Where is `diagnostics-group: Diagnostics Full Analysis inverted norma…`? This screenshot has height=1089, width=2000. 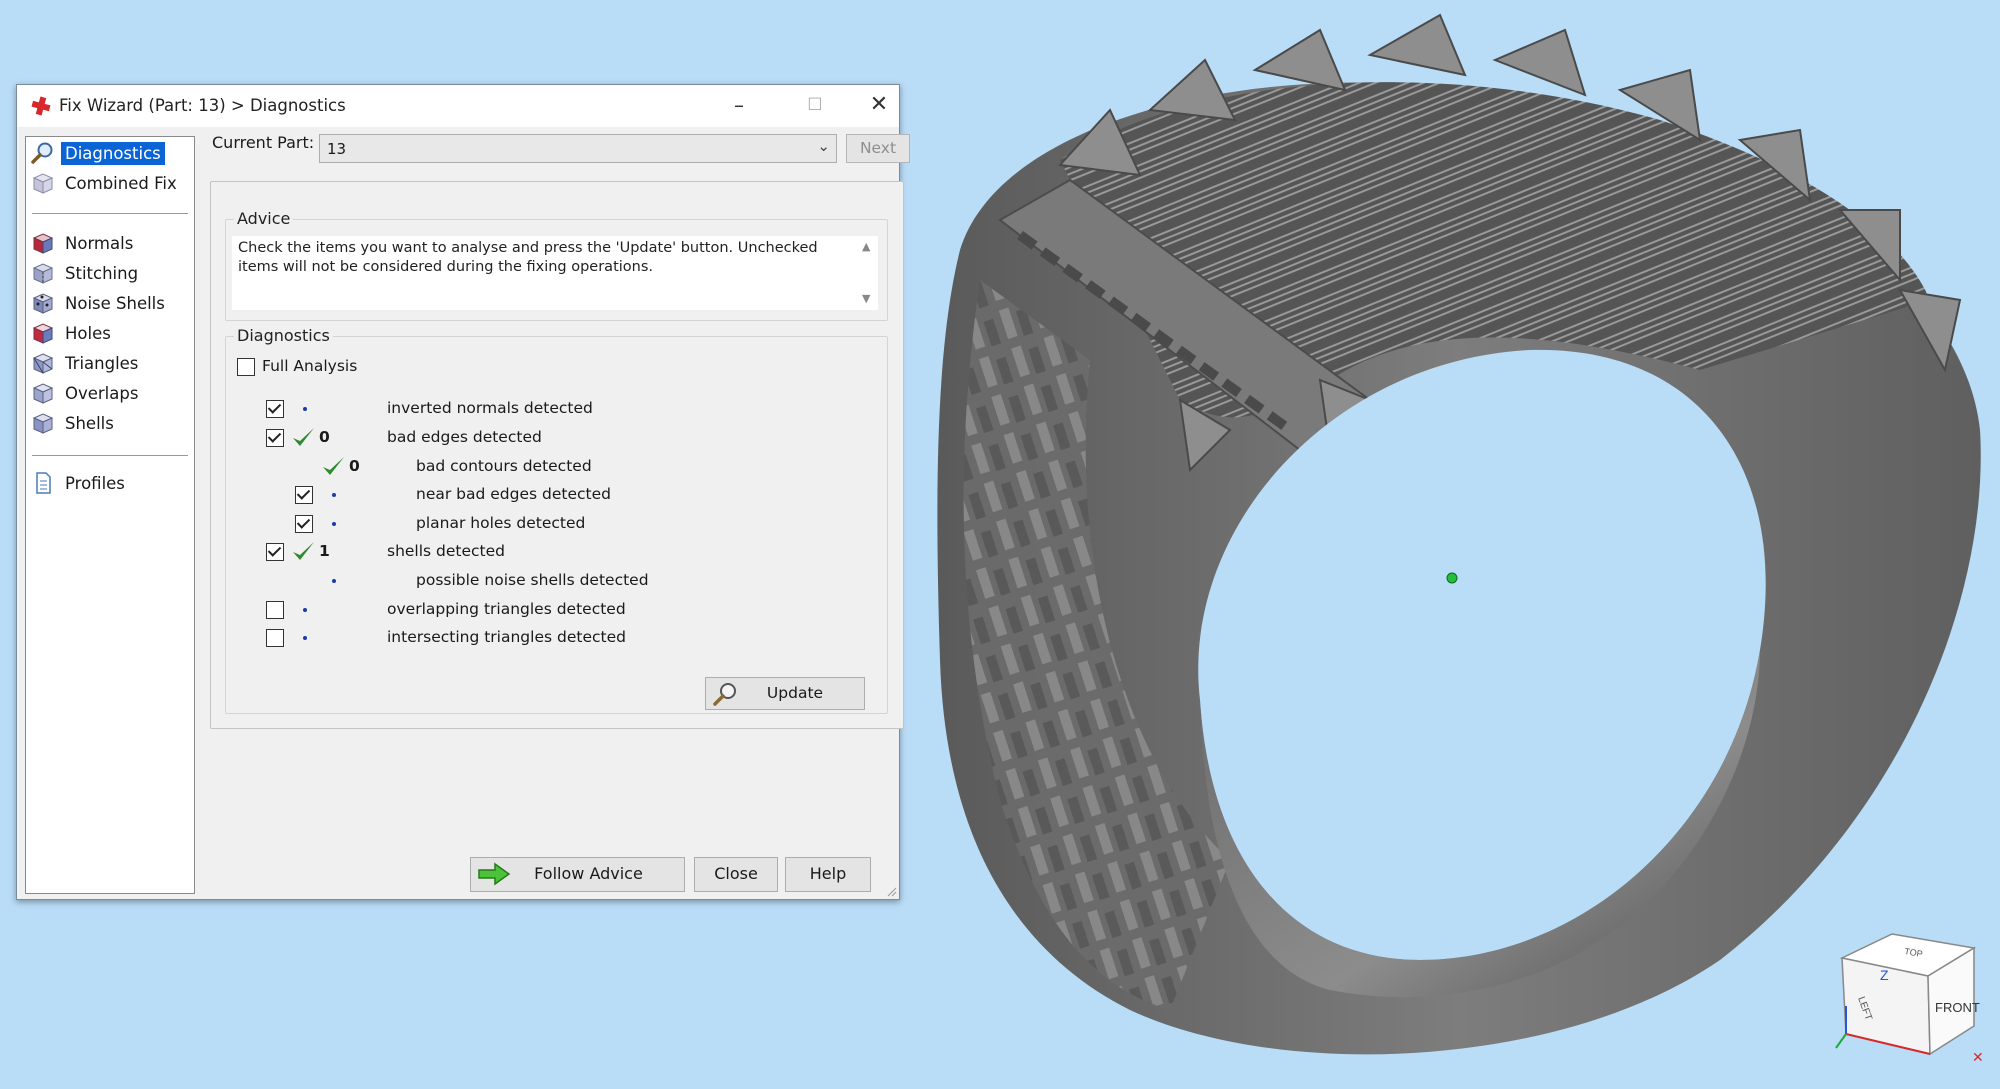
diagnostics-group: Diagnostics Full Analysis inverted norma… is located at coordinates (556, 520).